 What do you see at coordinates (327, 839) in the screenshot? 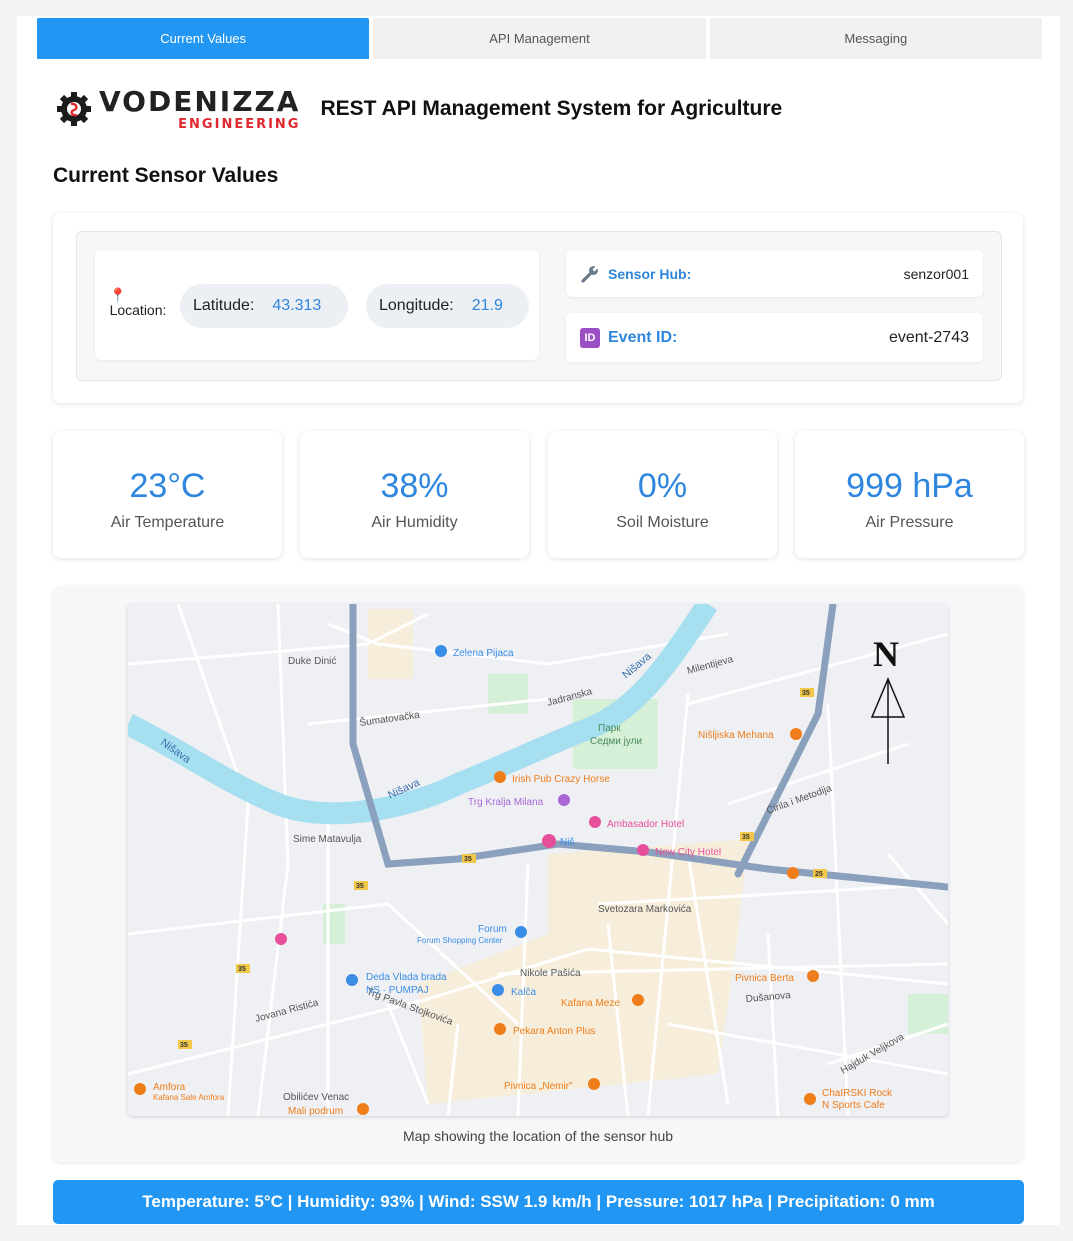
I see `svg-text: Sime Matavulja` at bounding box center [327, 839].